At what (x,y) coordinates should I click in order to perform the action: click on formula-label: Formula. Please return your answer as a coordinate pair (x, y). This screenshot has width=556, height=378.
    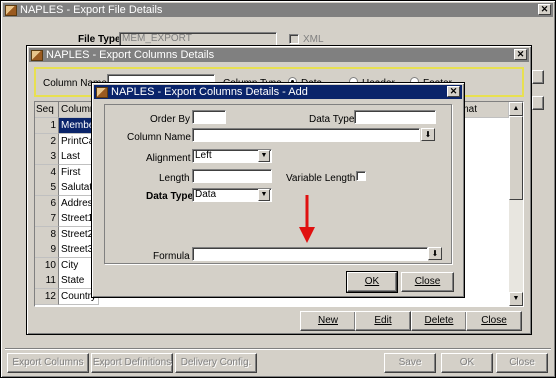
    Looking at the image, I should click on (171, 256).